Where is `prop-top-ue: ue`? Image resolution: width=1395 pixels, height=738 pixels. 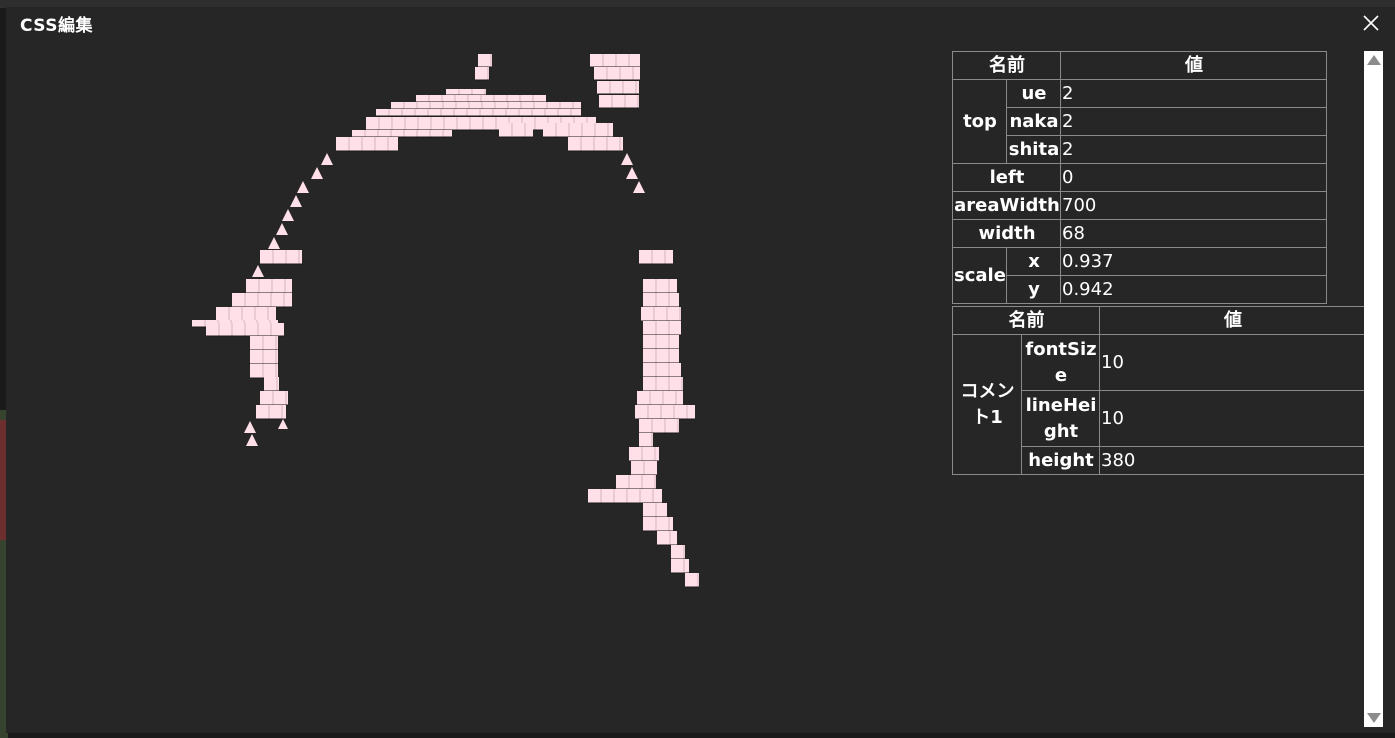
prop-top-ue: ue is located at coordinates (1033, 93).